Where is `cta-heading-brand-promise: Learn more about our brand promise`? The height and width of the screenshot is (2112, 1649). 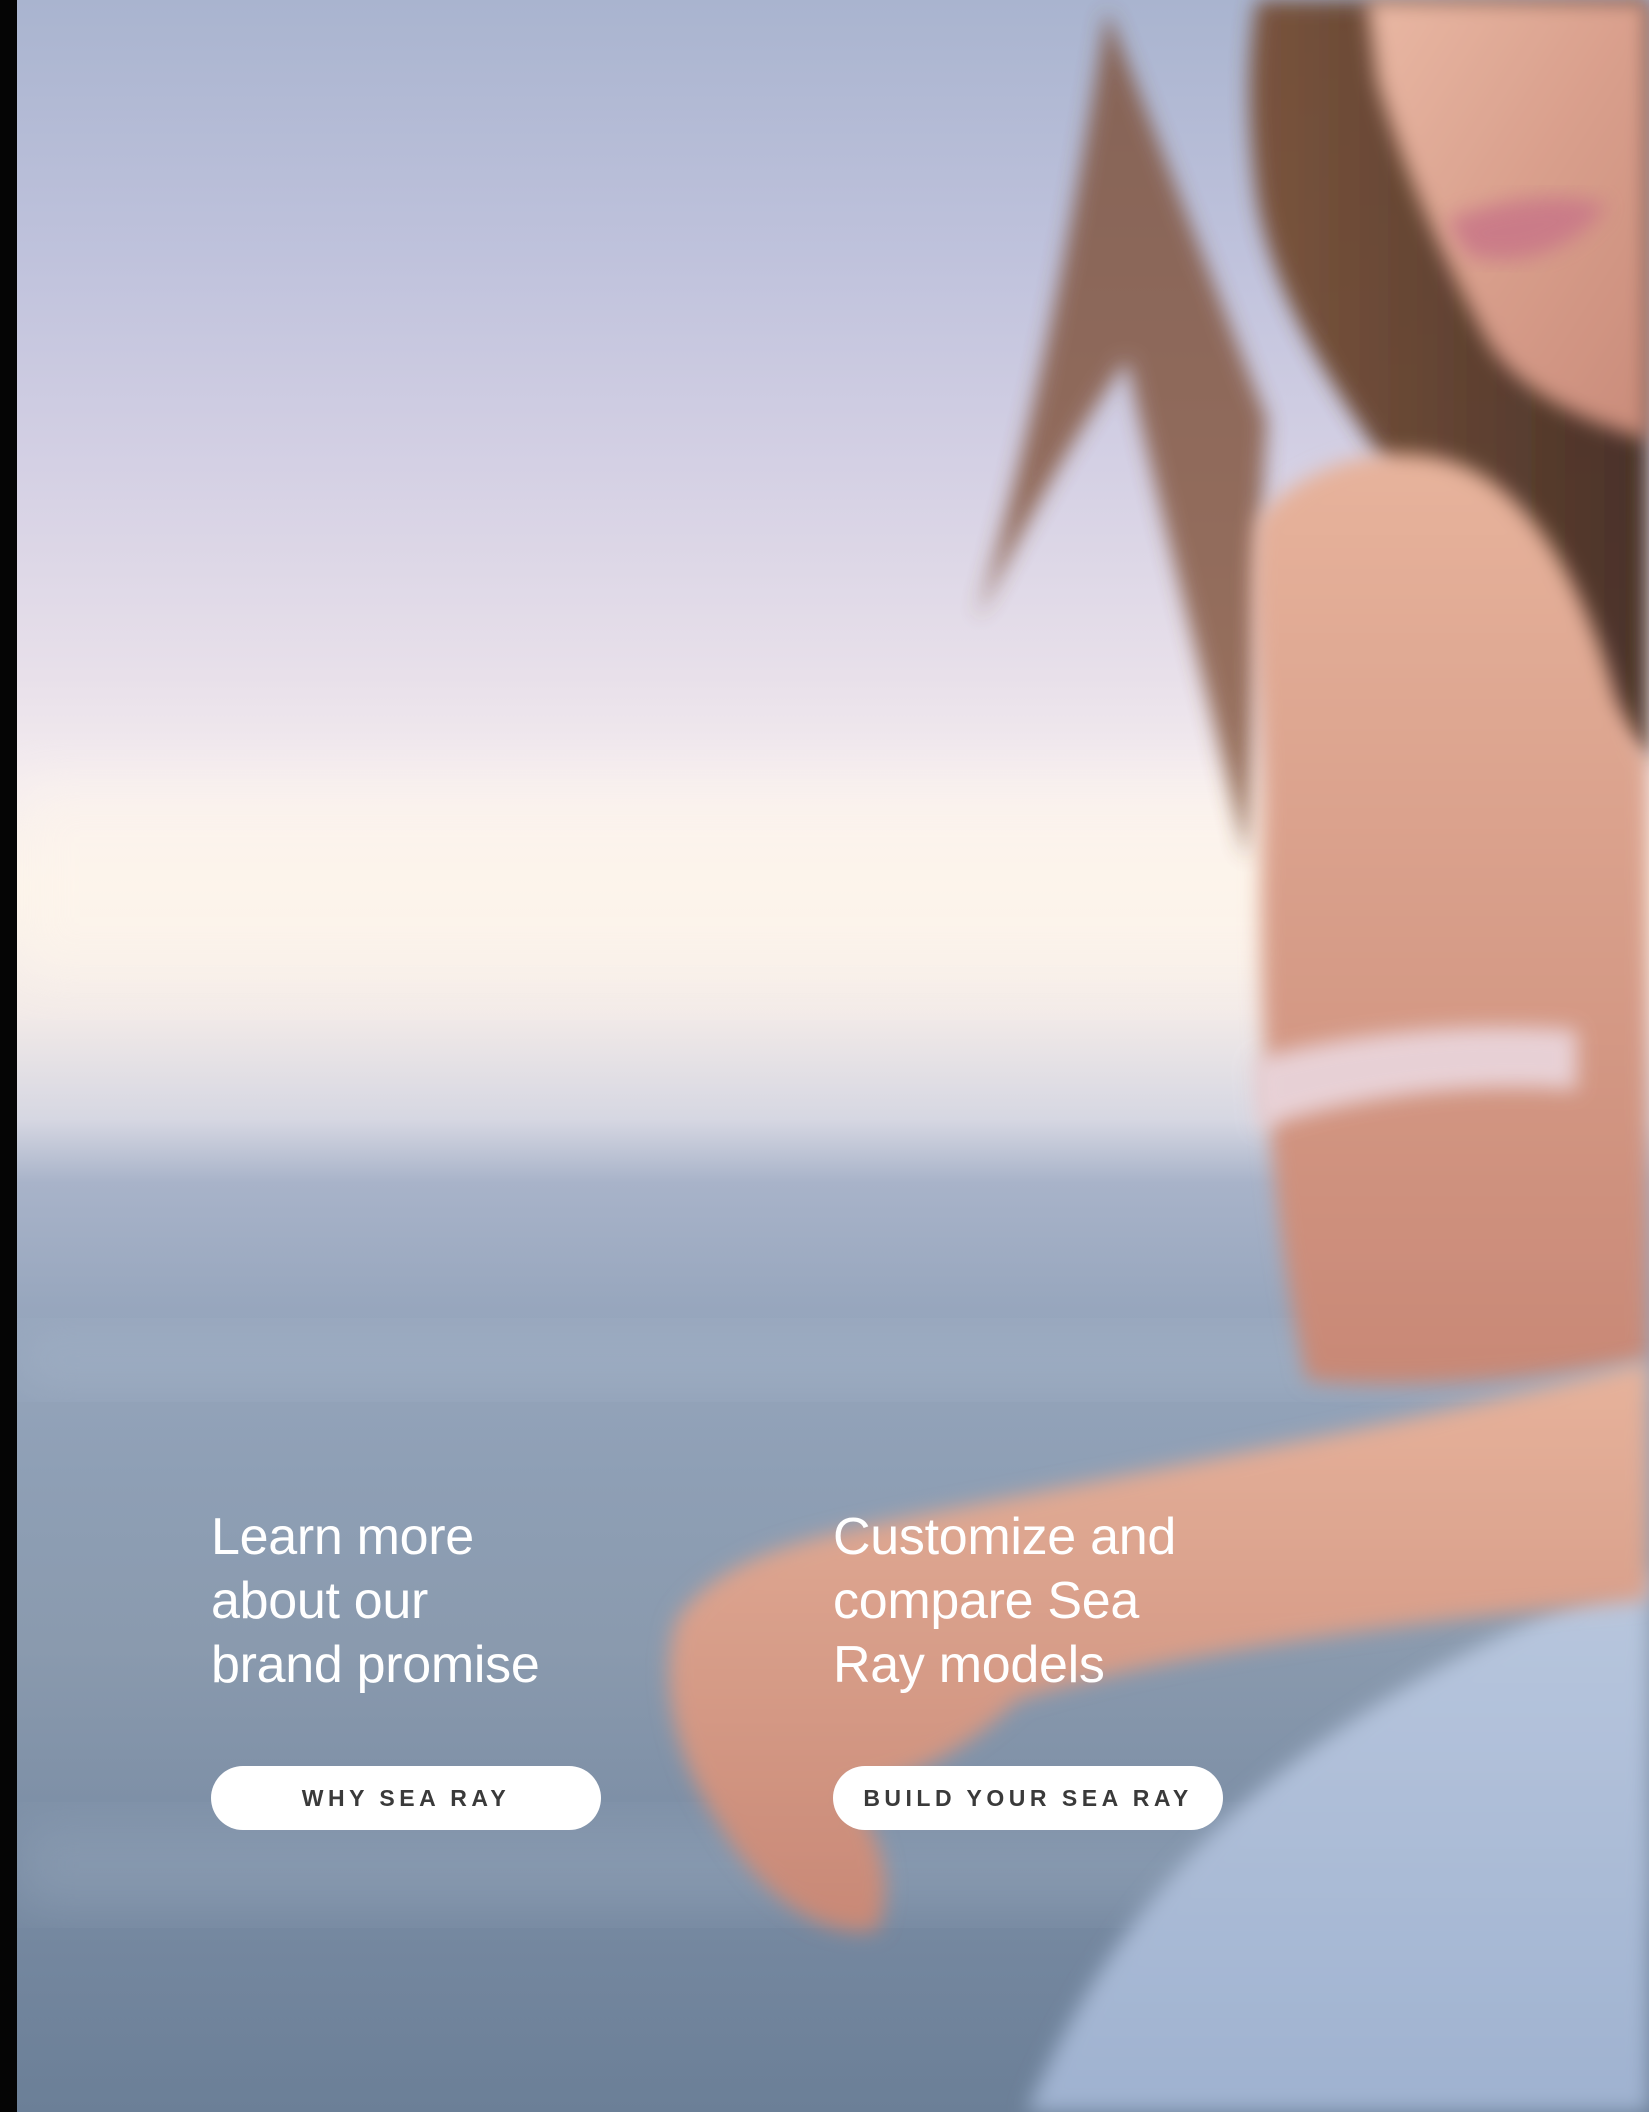 cta-heading-brand-promise: Learn more about our brand promise is located at coordinates (401, 1601).